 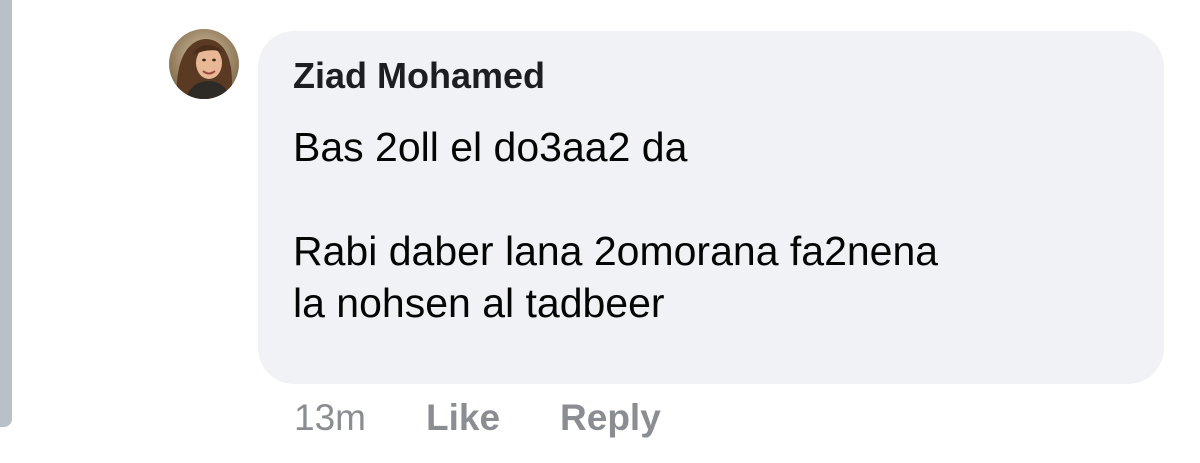 What do you see at coordinates (463, 418) in the screenshot?
I see `like-button: Like` at bounding box center [463, 418].